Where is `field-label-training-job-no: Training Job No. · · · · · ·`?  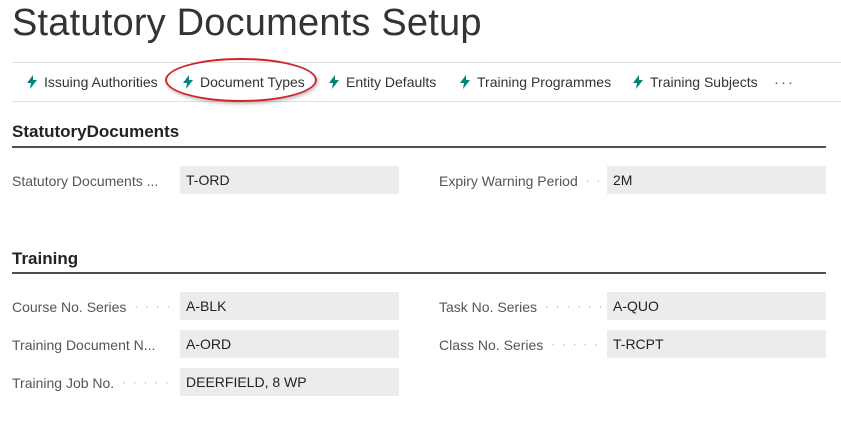 field-label-training-job-no: Training Job No. · · · · · · is located at coordinates (94, 383).